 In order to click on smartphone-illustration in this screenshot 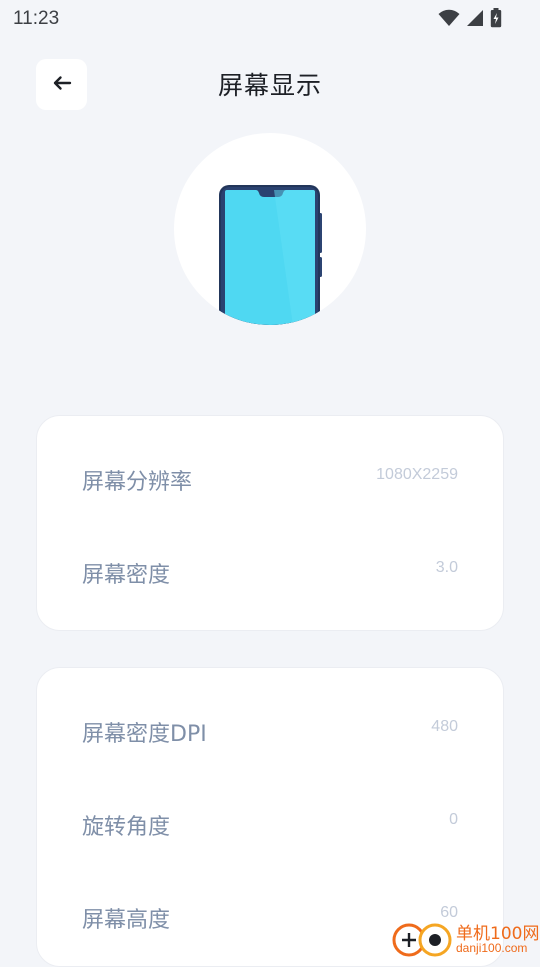, I will do `click(270, 255)`.